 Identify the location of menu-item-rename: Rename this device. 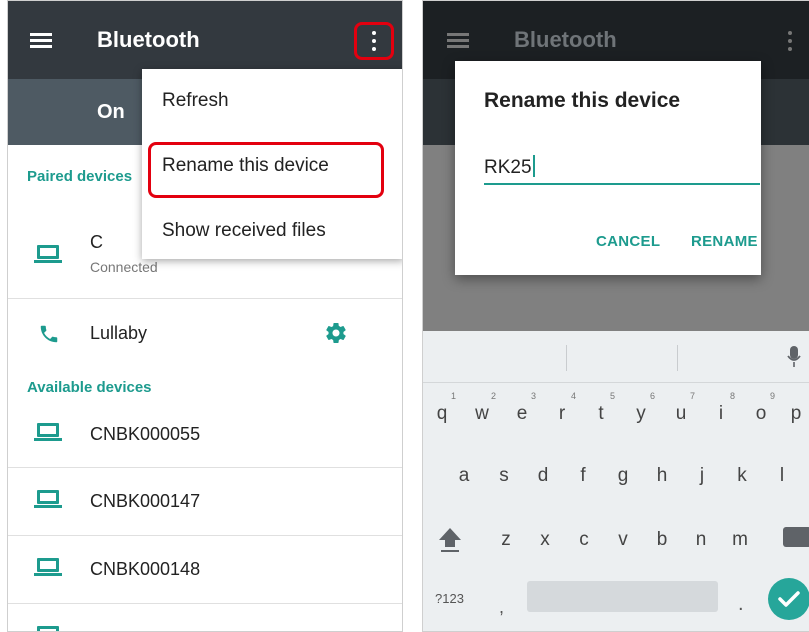
(245, 166).